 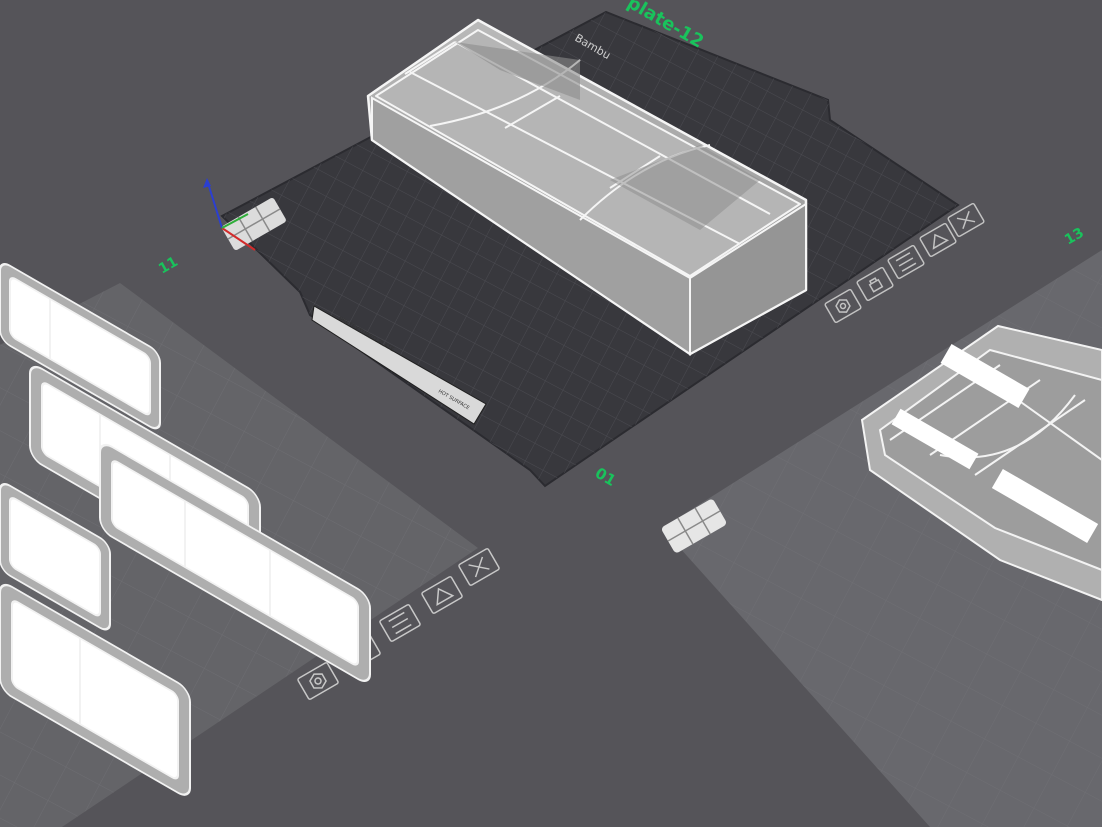 I want to click on plate-left-number-label: 11, so click(x=168, y=266).